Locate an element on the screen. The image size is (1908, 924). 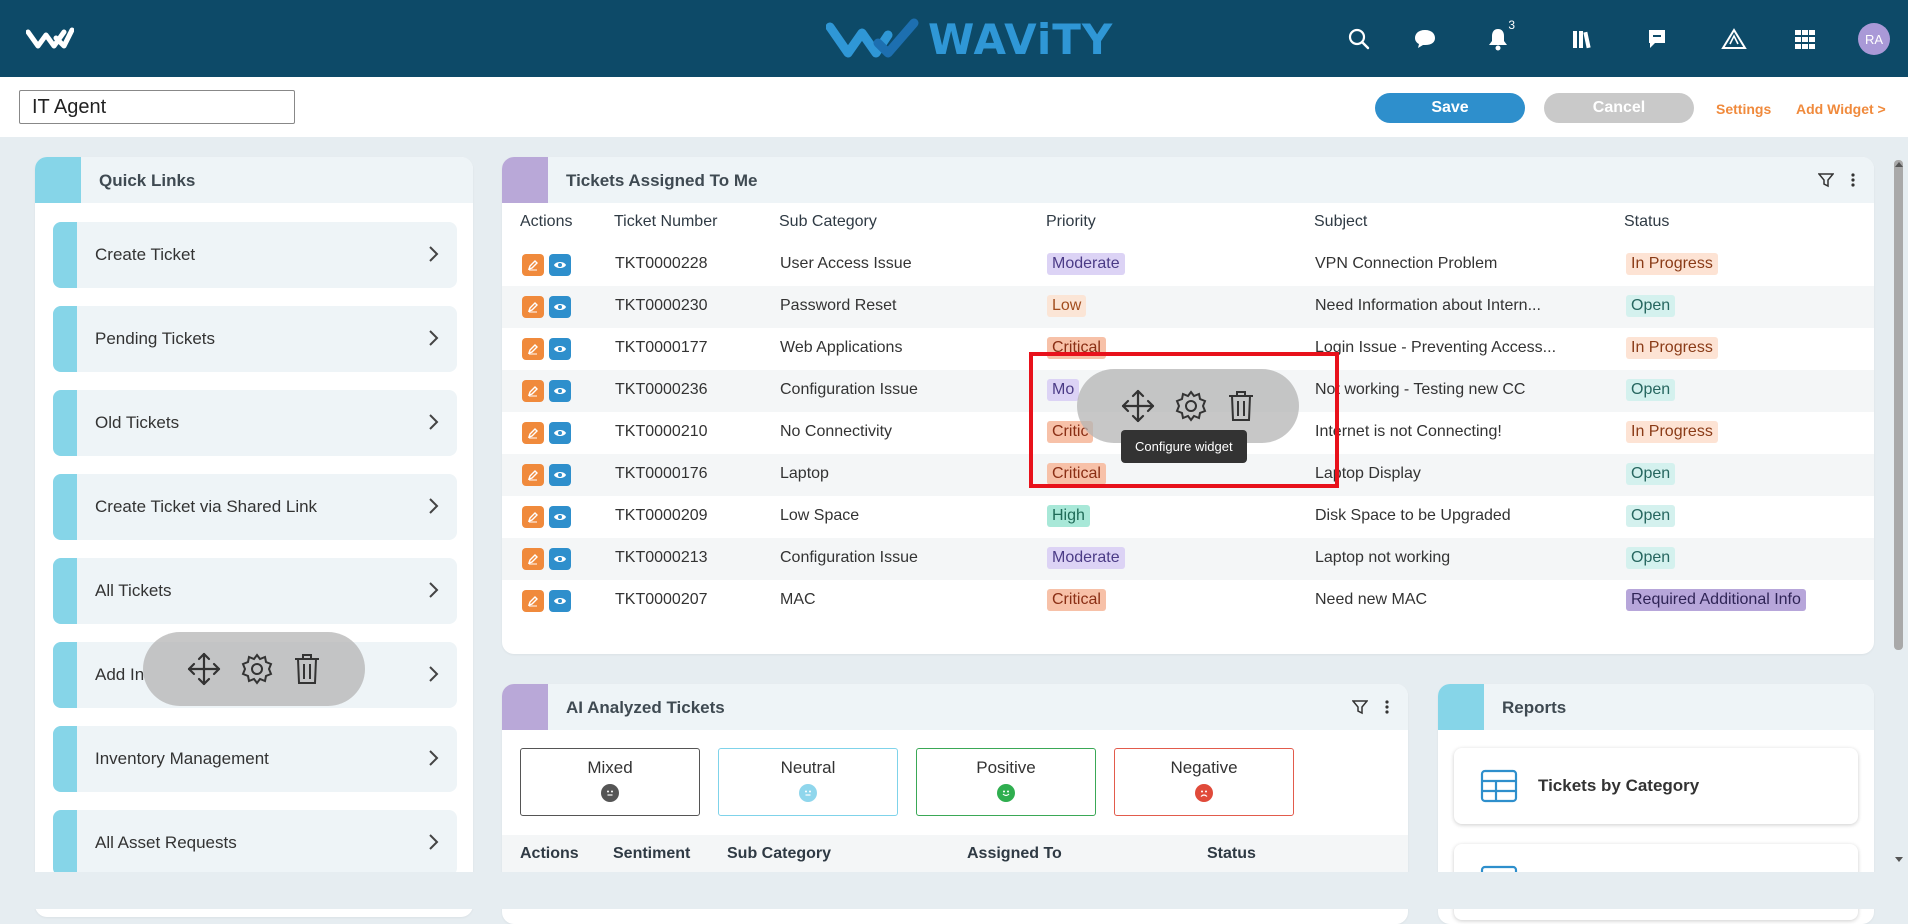
add-widget-link: Add Widget > is located at coordinates (1841, 109).